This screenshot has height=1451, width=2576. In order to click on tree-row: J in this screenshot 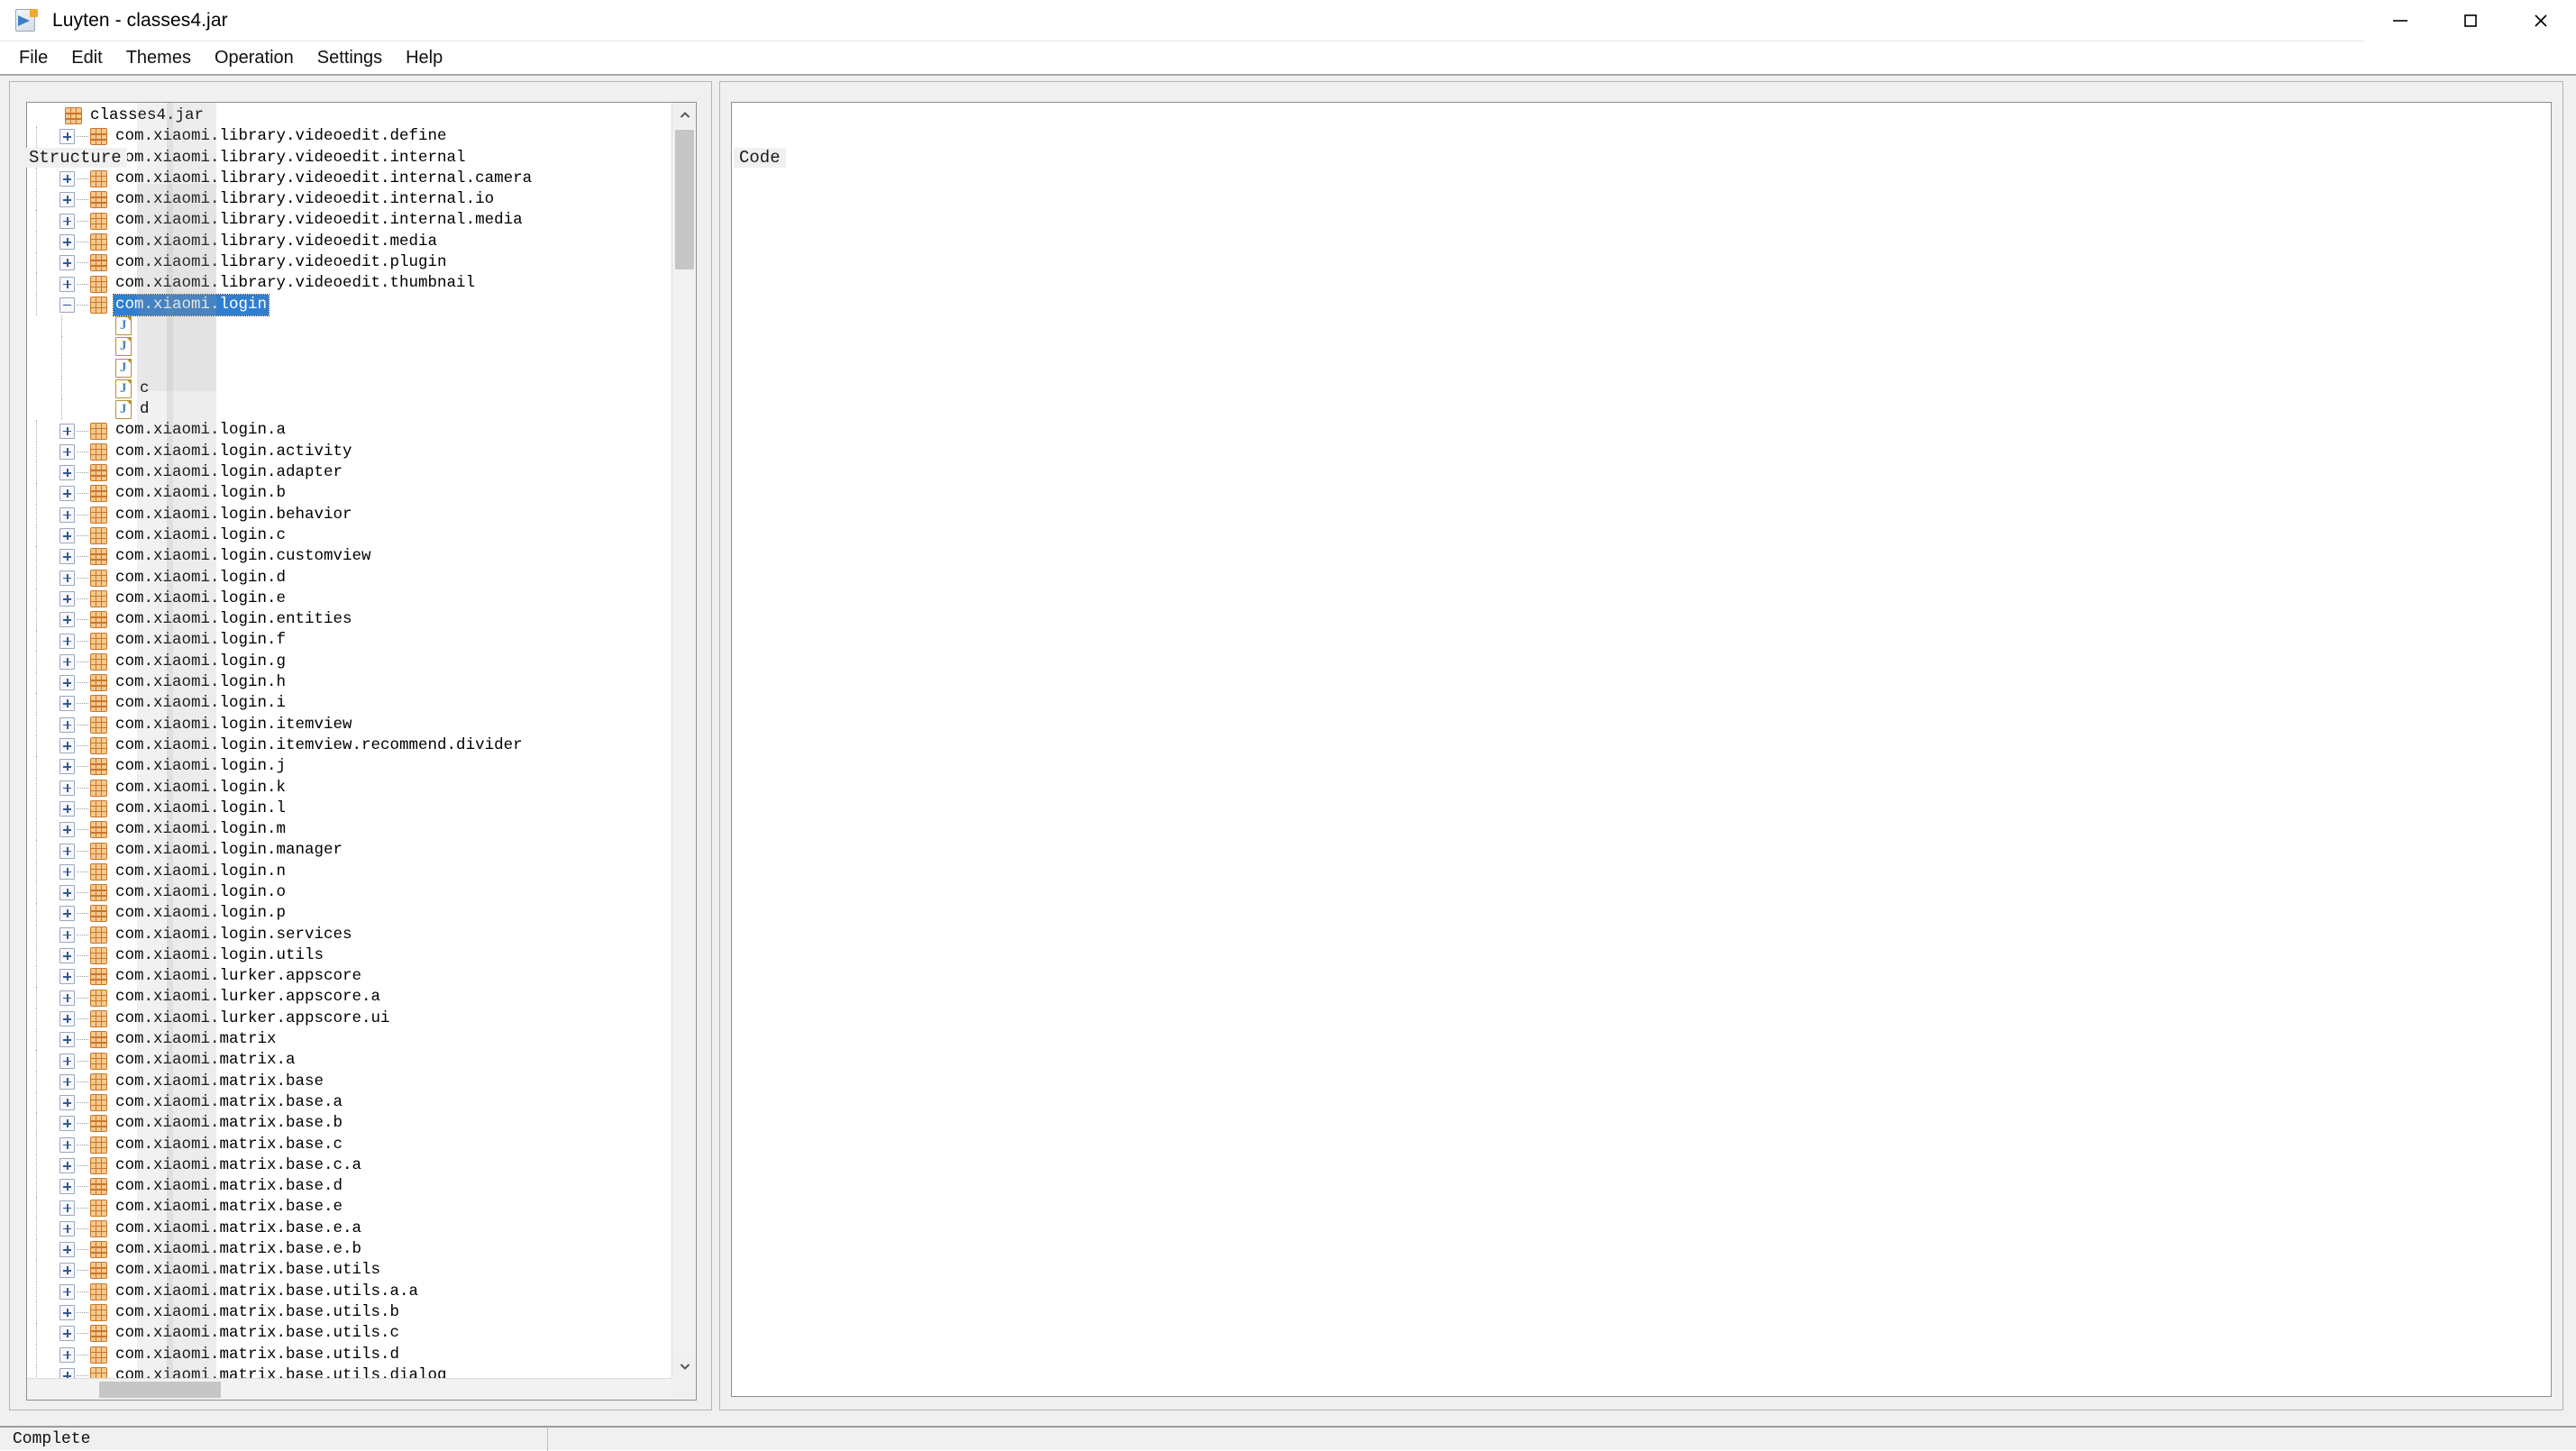, I will do `click(349, 368)`.